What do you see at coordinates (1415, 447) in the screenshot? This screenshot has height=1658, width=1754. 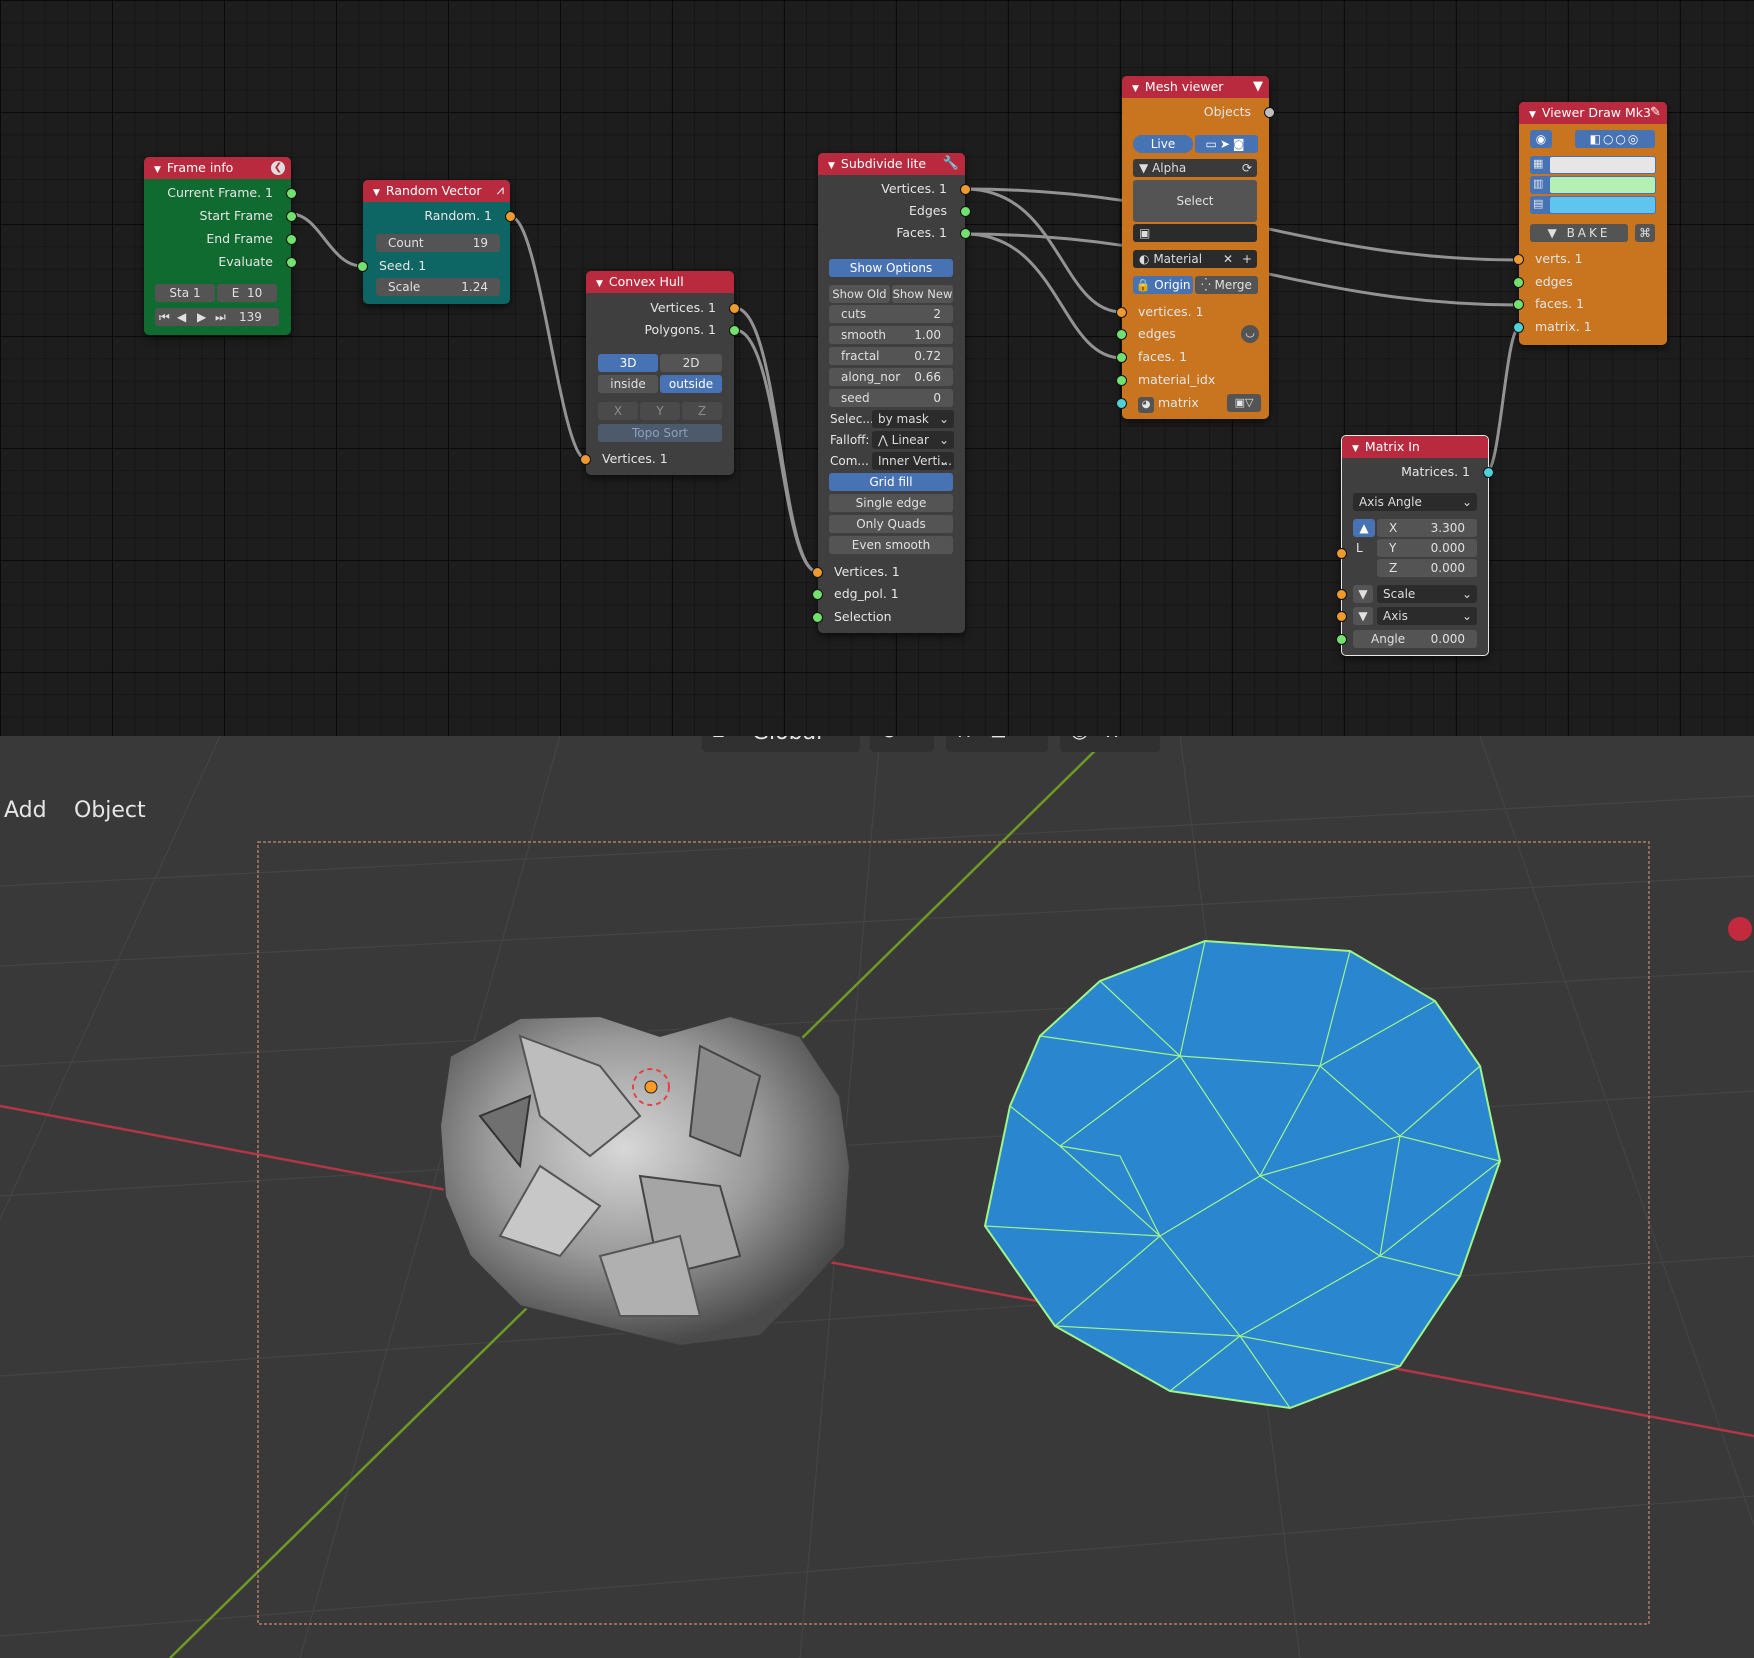 I see `node-header: ▼ Matrix In` at bounding box center [1415, 447].